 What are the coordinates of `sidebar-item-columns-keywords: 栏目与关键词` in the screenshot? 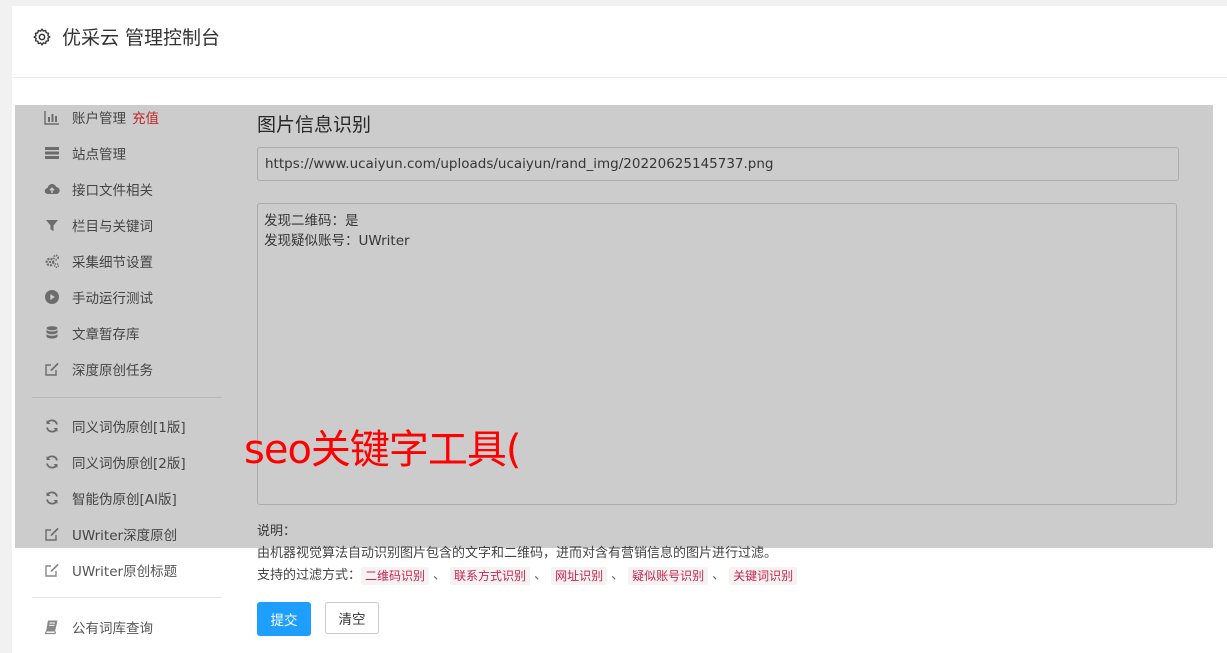 It's located at (98, 225).